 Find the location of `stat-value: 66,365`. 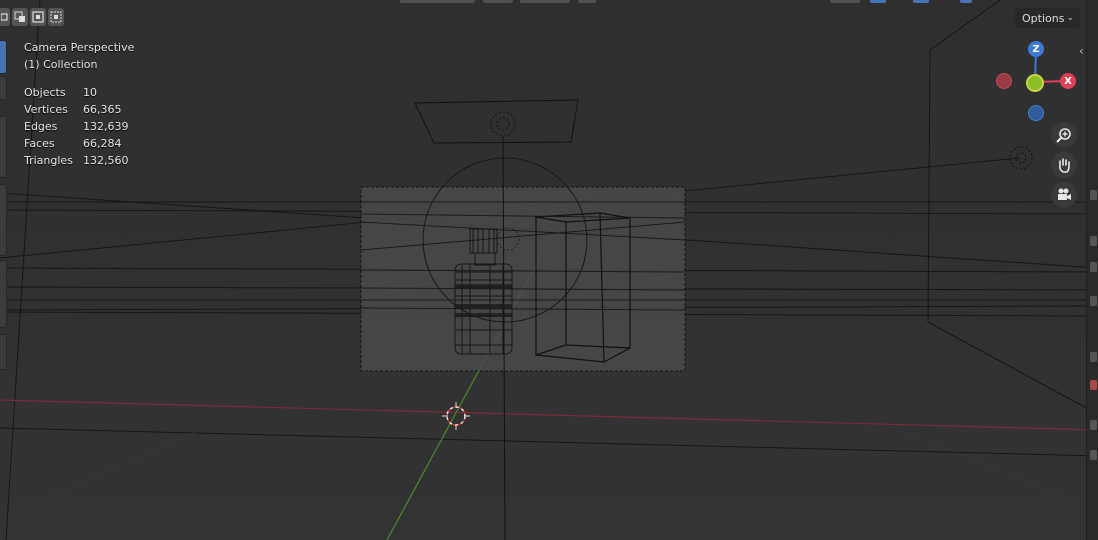

stat-value: 66,365 is located at coordinates (102, 109).